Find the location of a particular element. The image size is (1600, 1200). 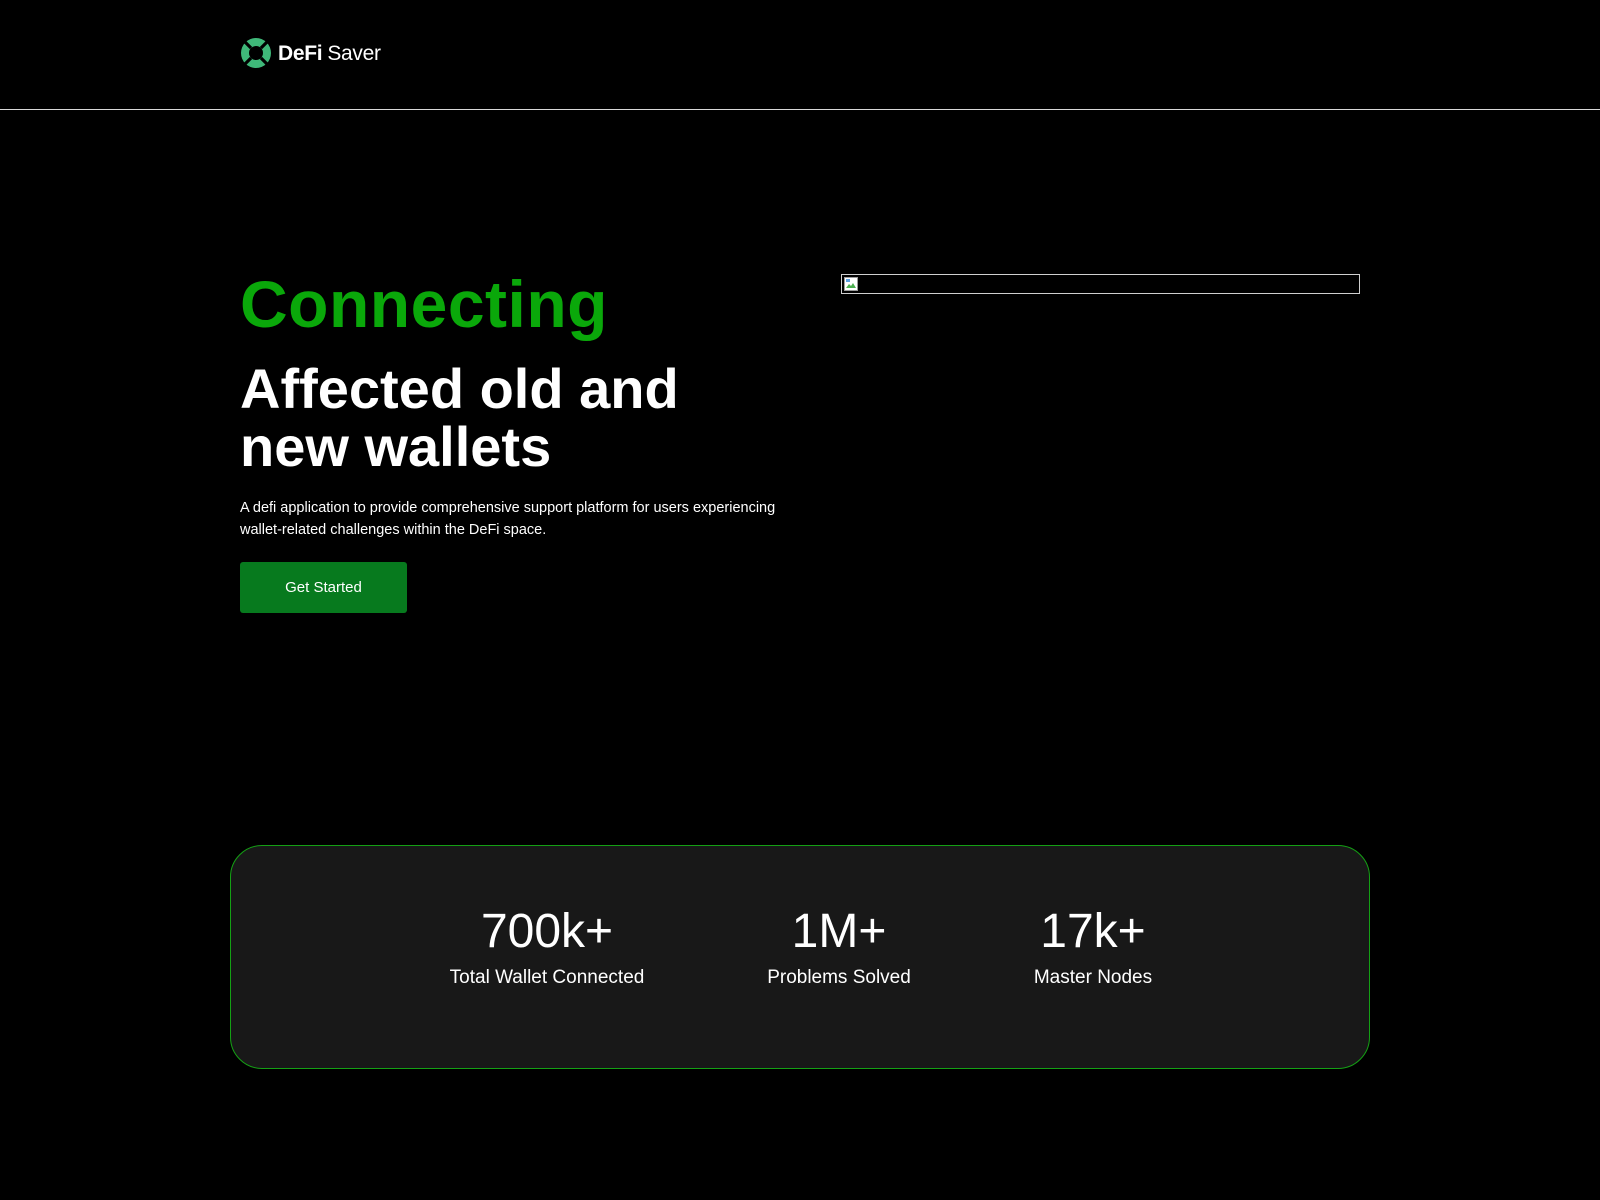

brand-name: DeFi Saver is located at coordinates (329, 53).